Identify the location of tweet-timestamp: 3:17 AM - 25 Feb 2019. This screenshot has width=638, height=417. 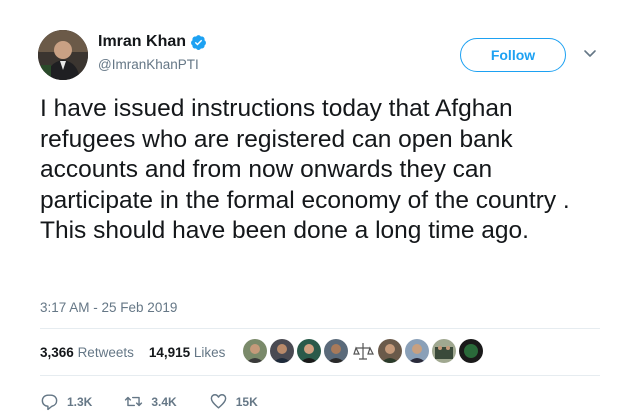
(108, 307).